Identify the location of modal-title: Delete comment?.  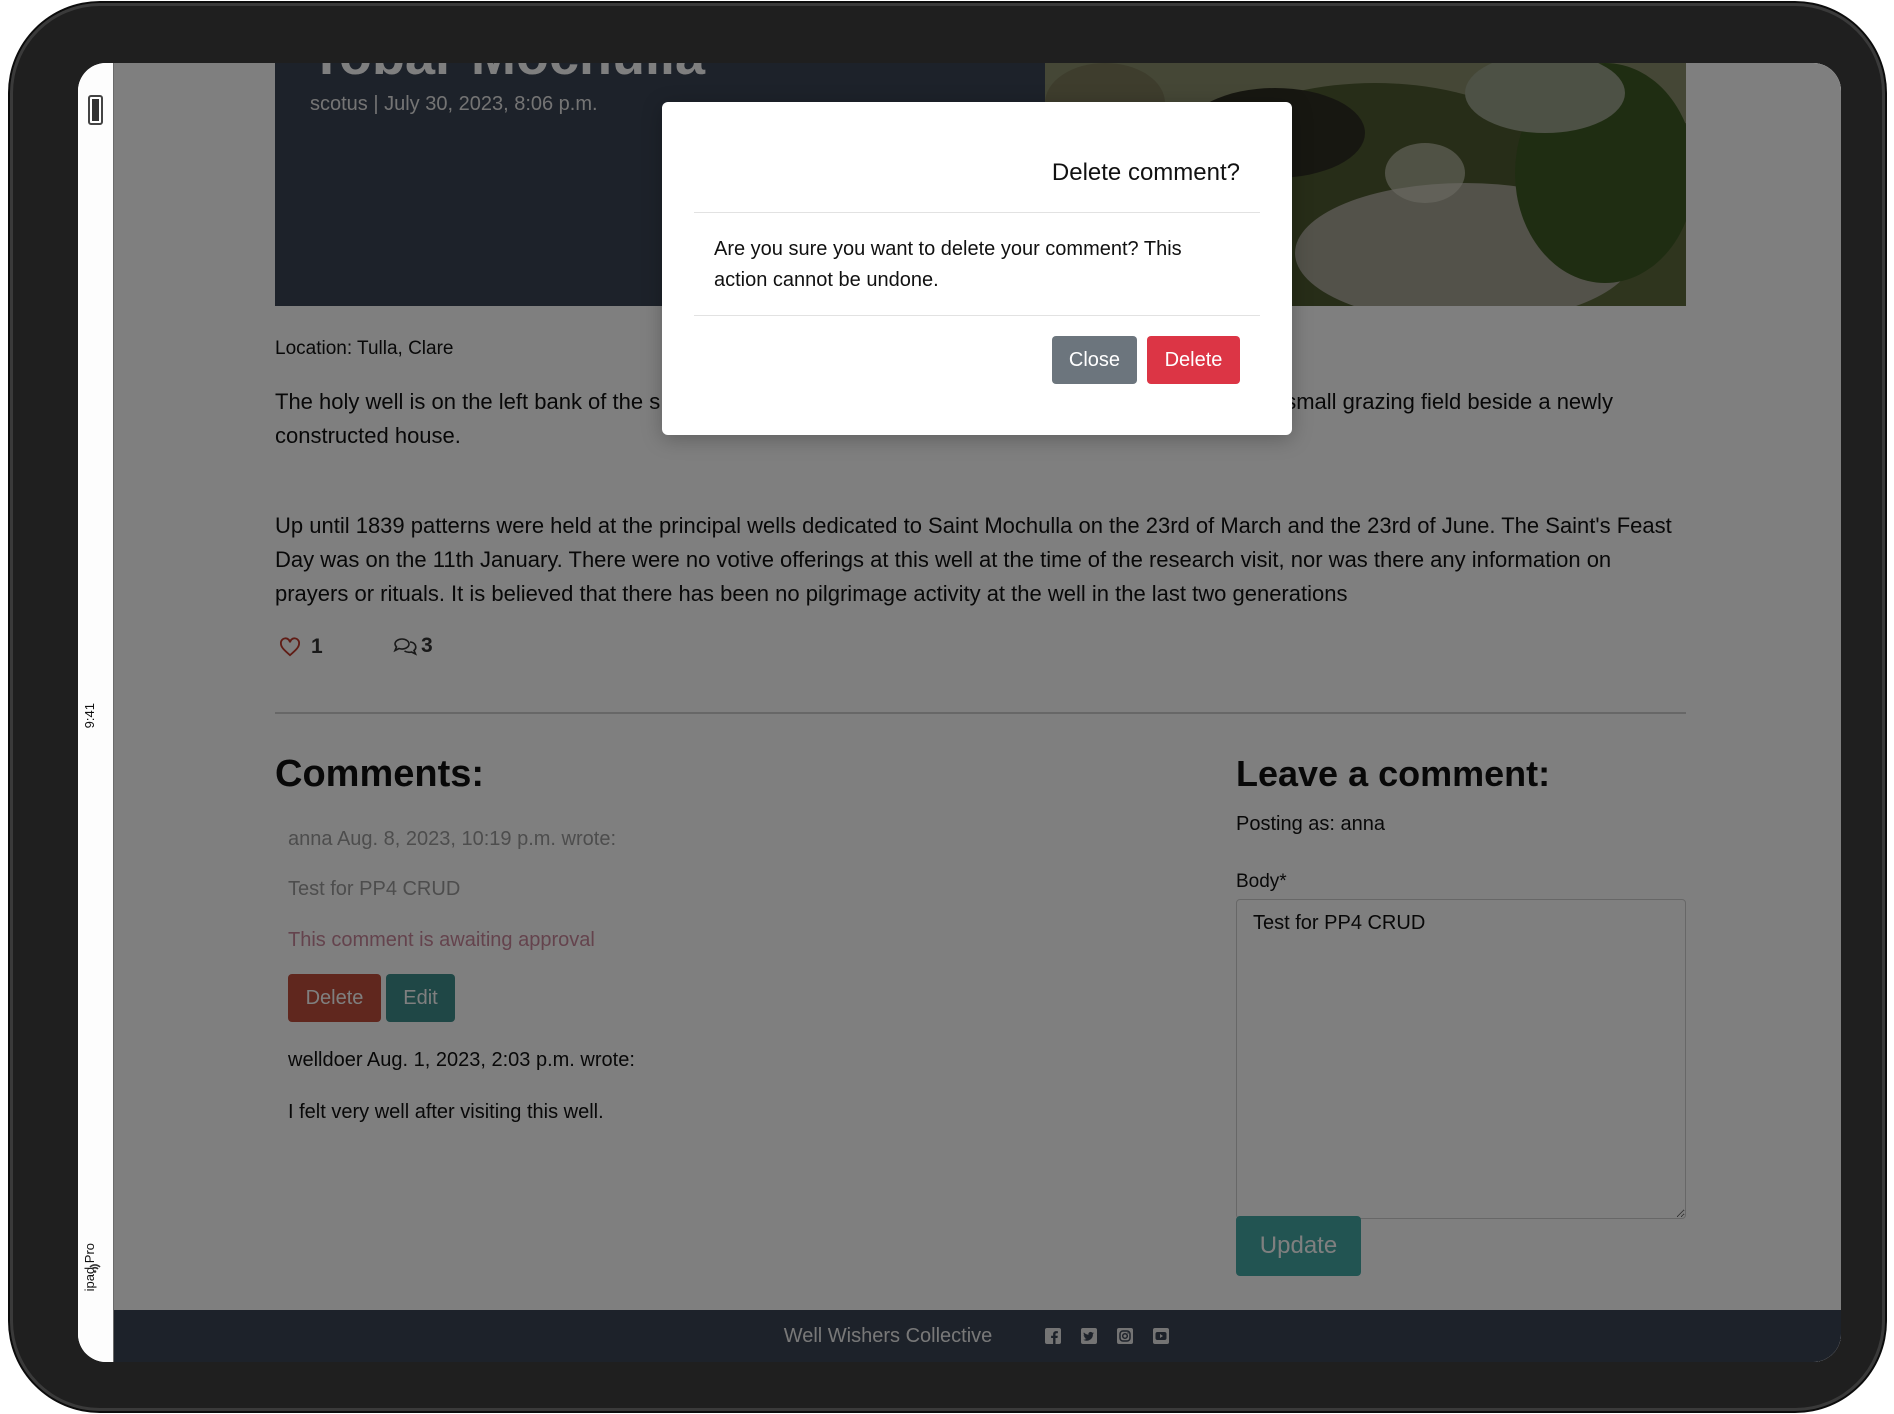
(1145, 172).